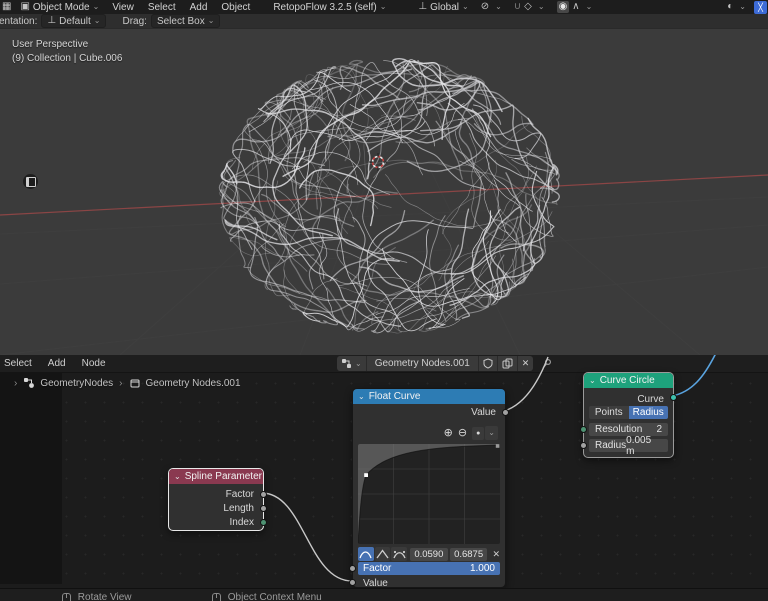 Image resolution: width=768 pixels, height=601 pixels. Describe the element at coordinates (123, 7) in the screenshot. I see `menu-view: View` at that location.